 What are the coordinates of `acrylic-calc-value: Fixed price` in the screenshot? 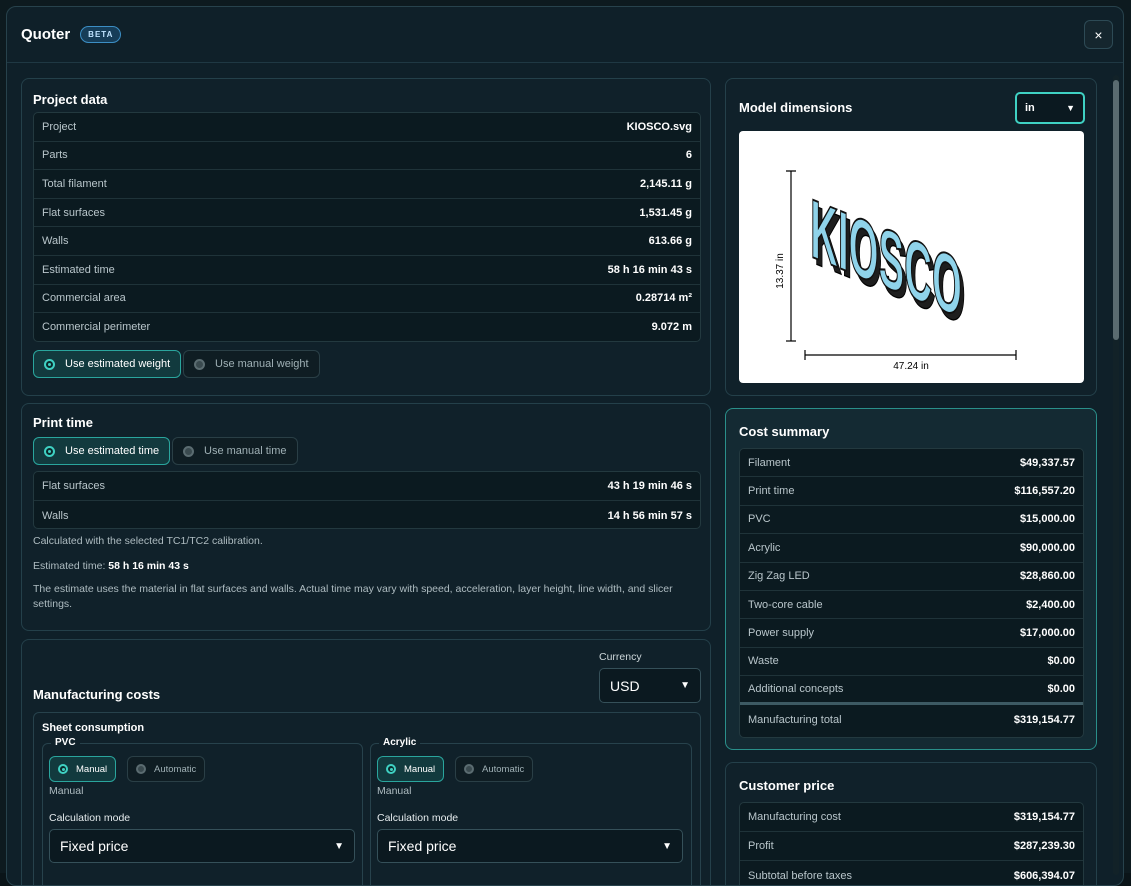 It's located at (422, 846).